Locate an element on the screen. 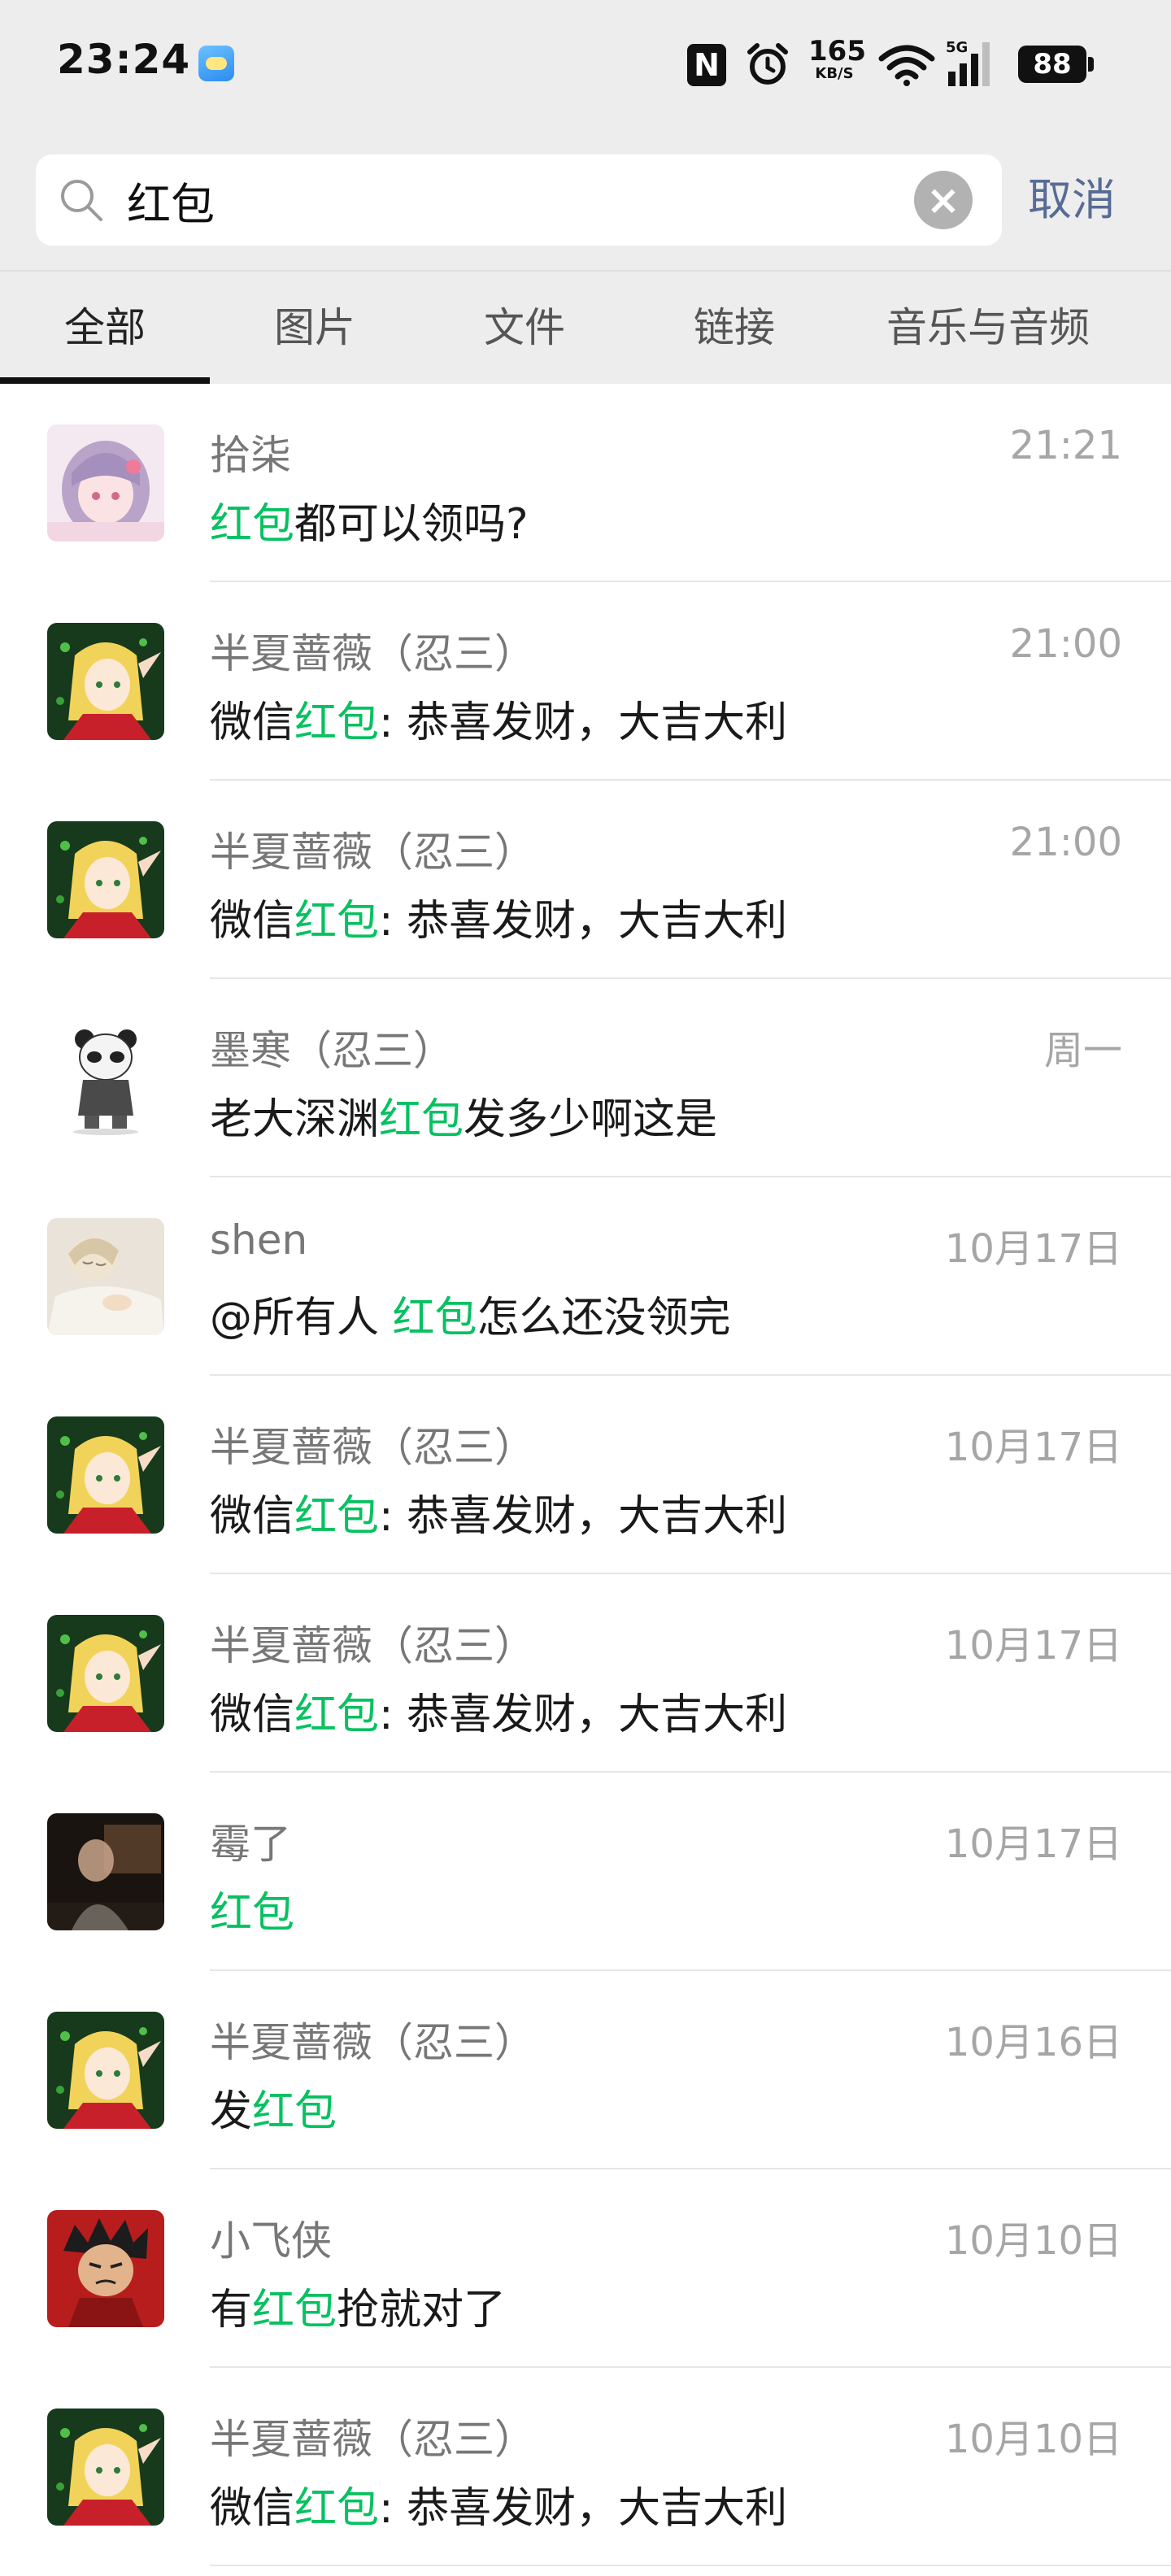 This screenshot has height=2576, width=1171. search-box: × is located at coordinates (519, 200).